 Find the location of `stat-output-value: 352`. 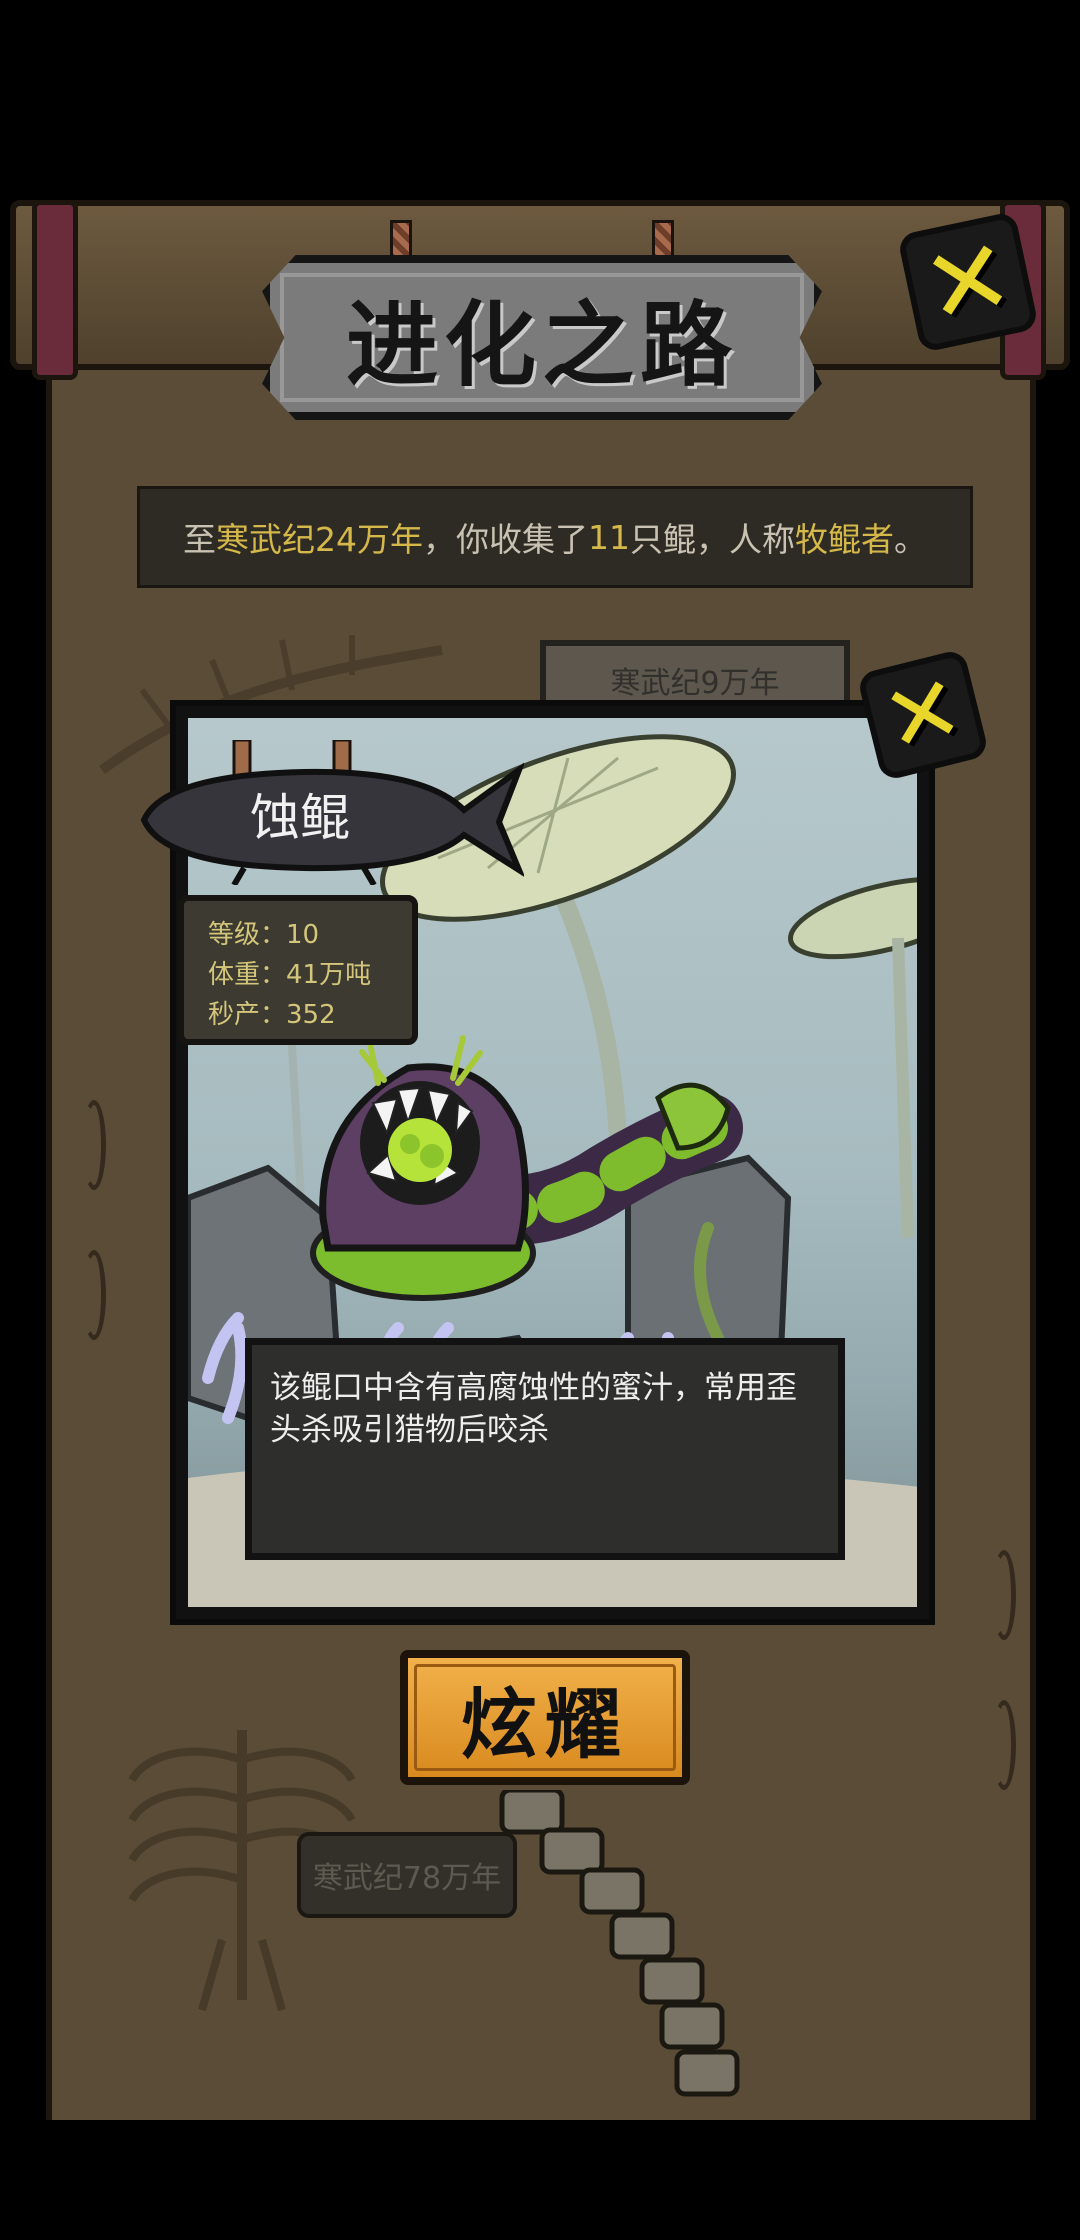

stat-output-value: 352 is located at coordinates (311, 1015).